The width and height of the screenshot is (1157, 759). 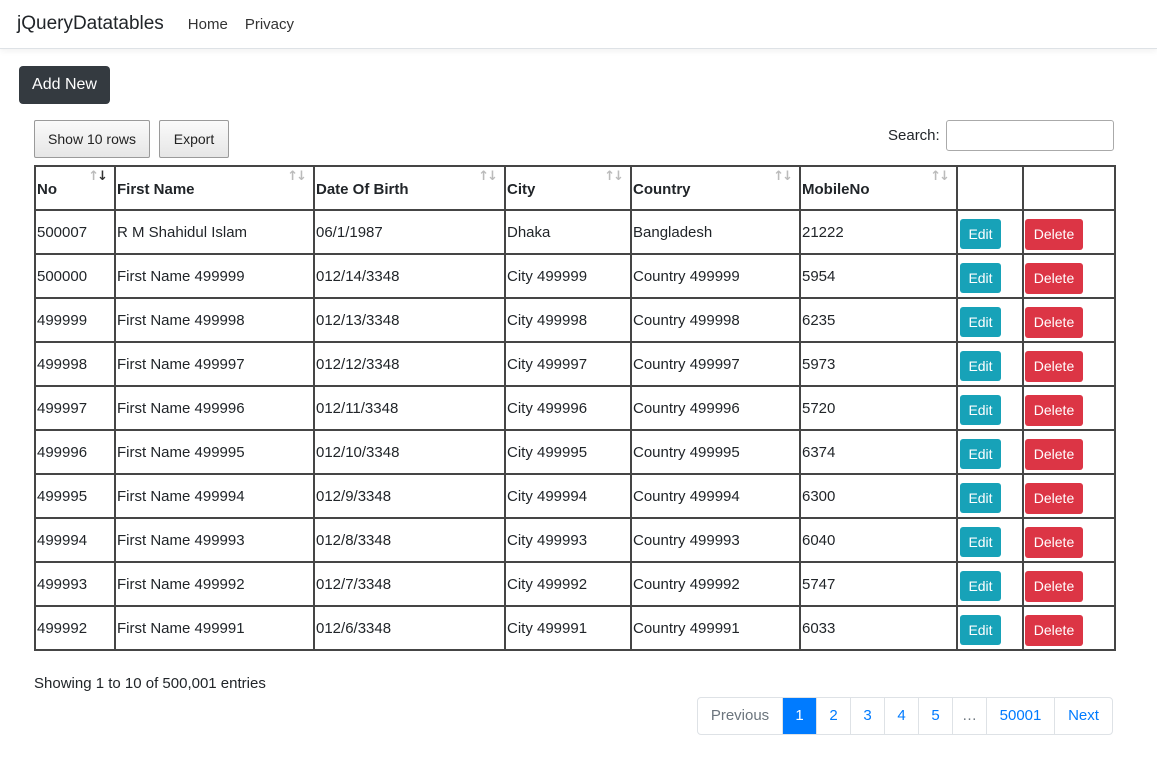 What do you see at coordinates (878, 188) in the screenshot?
I see `column-header-mobileno: MobileNo ↑↓` at bounding box center [878, 188].